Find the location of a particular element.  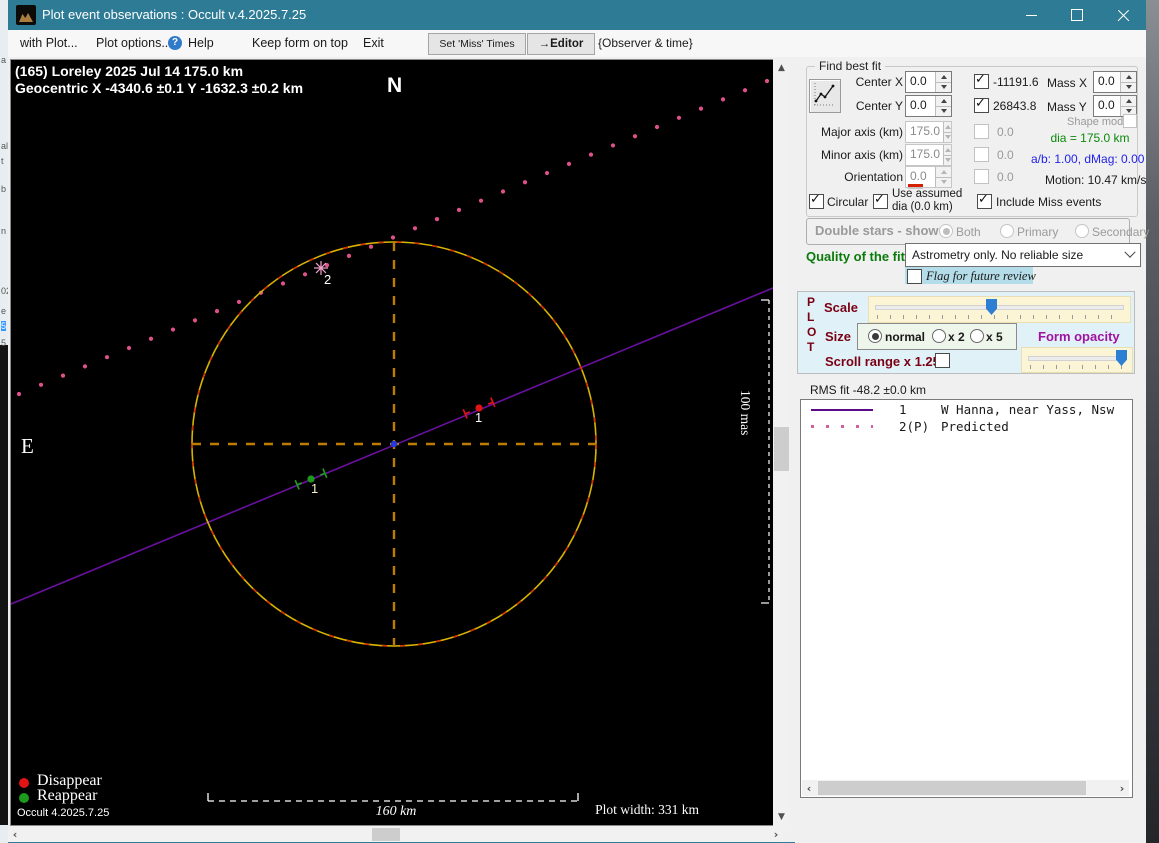

minimize-icon is located at coordinates (1031, 15).